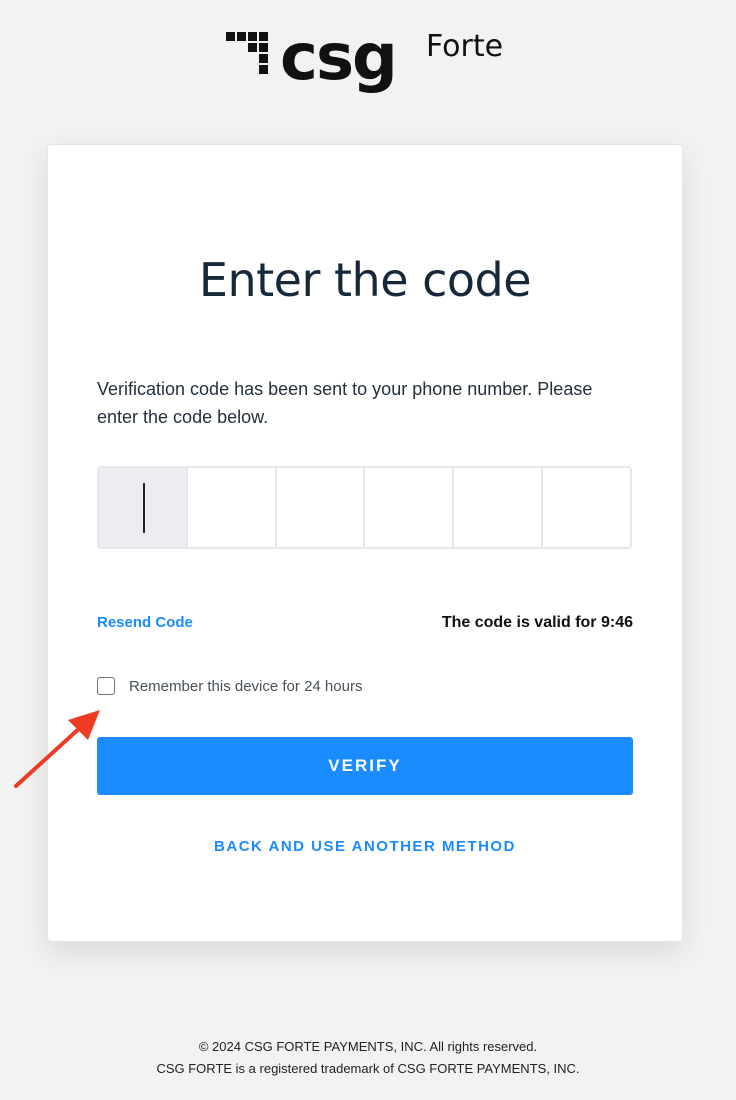 The width and height of the screenshot is (736, 1100). Describe the element at coordinates (57, 749) in the screenshot. I see `red-arrow-icon` at that location.